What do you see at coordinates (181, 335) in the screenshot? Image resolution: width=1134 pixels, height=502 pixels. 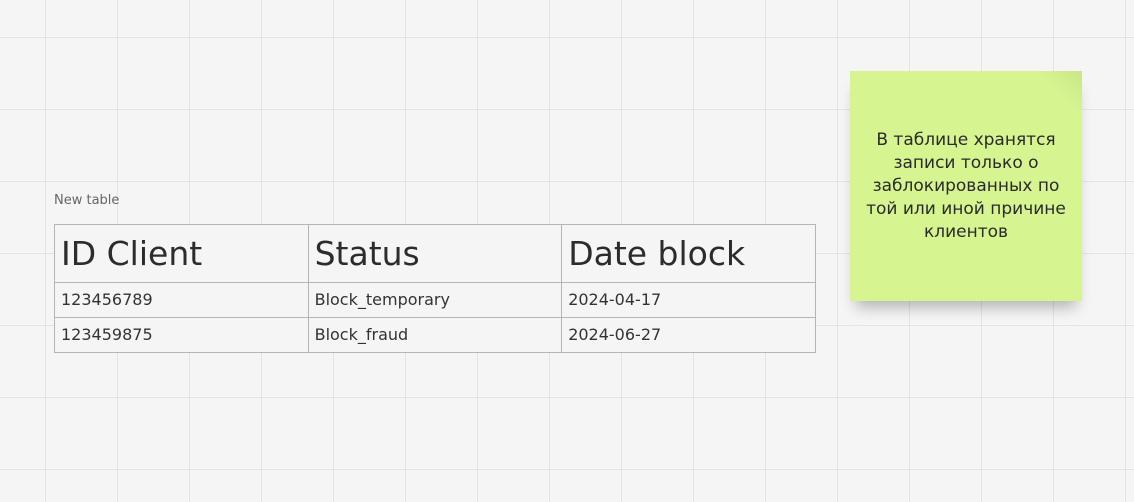 I see `table-cell: 123459875` at bounding box center [181, 335].